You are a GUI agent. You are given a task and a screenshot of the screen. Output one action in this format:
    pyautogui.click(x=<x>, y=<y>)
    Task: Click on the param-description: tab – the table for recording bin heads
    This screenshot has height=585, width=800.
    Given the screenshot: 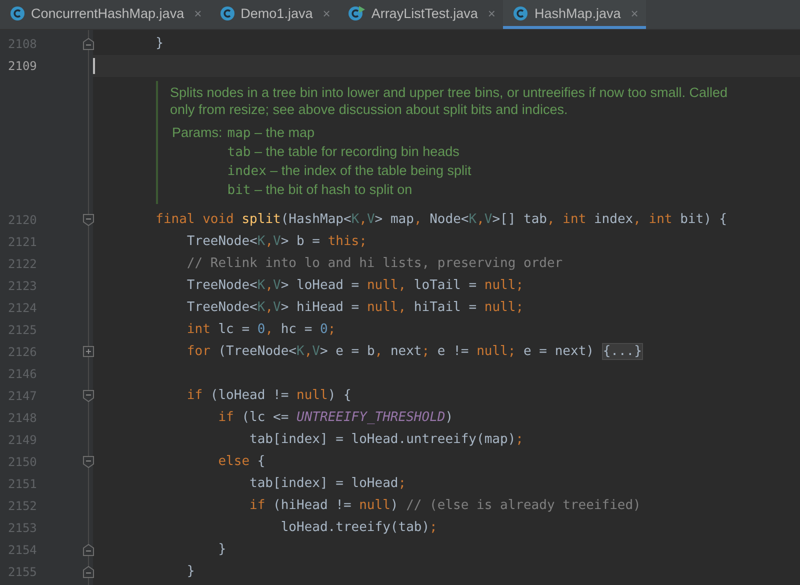 What is the action you would take?
    pyautogui.click(x=343, y=152)
    